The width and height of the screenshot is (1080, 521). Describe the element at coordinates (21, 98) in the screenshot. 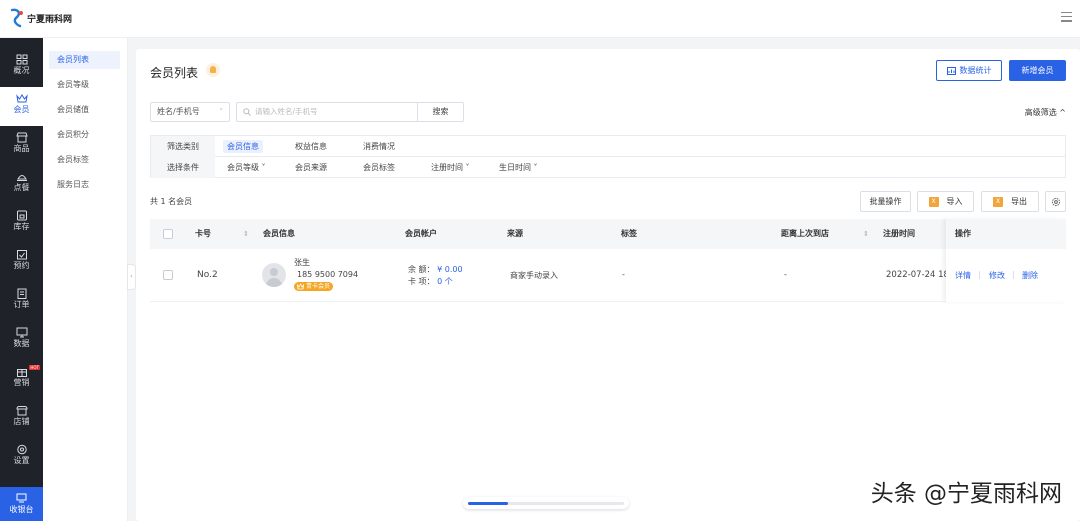

I see `crown-icon` at that location.